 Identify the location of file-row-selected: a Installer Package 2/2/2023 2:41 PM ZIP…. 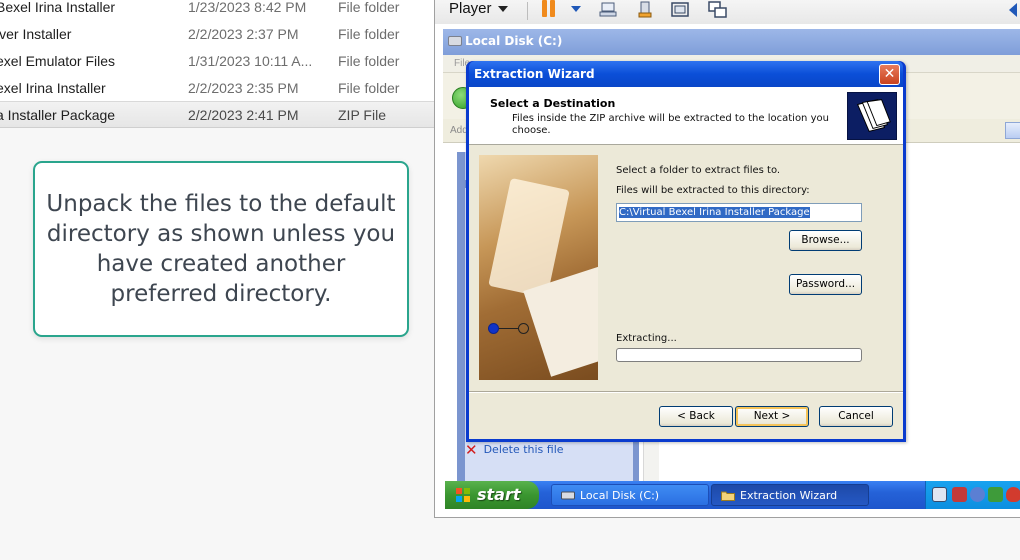
(218, 114).